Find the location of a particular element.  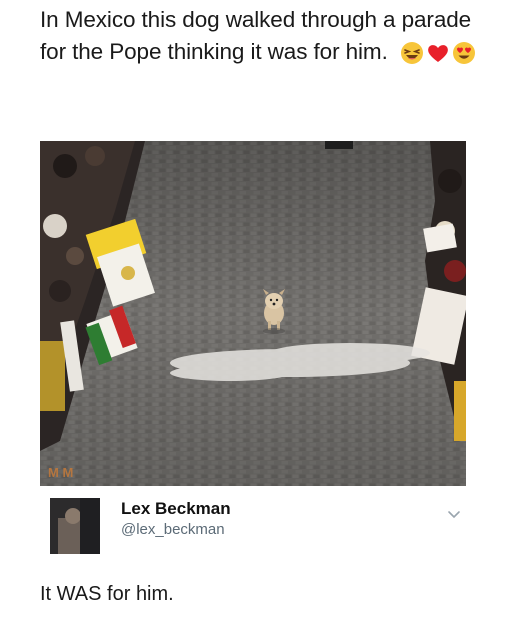

caption-emojis is located at coordinates (438, 53).